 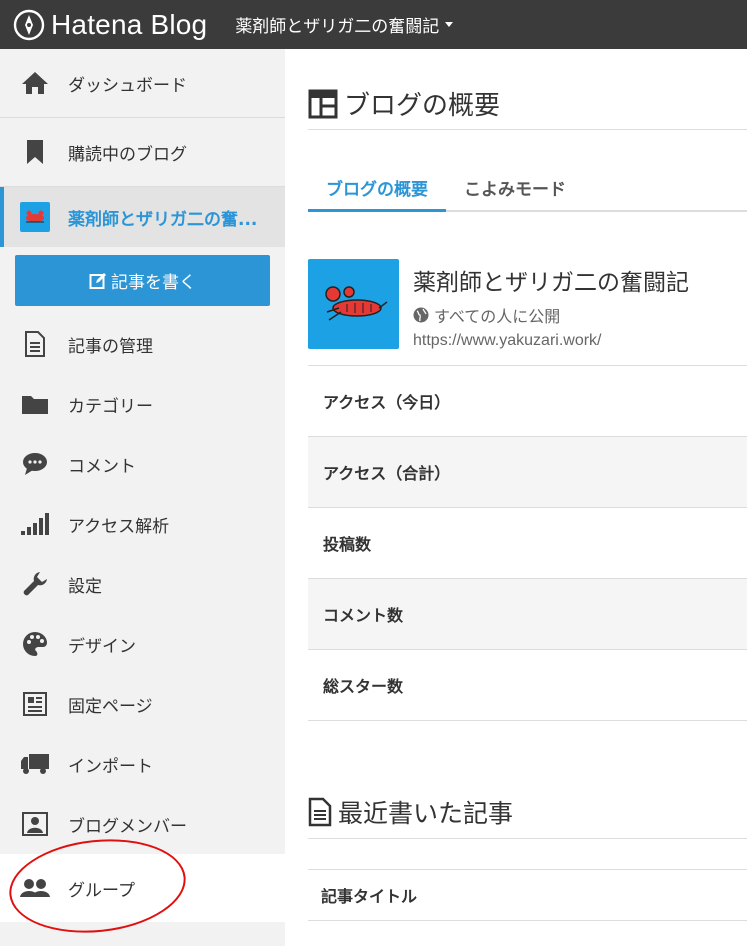 What do you see at coordinates (142, 464) in the screenshot?
I see `sidebar-item-comments: コメント` at bounding box center [142, 464].